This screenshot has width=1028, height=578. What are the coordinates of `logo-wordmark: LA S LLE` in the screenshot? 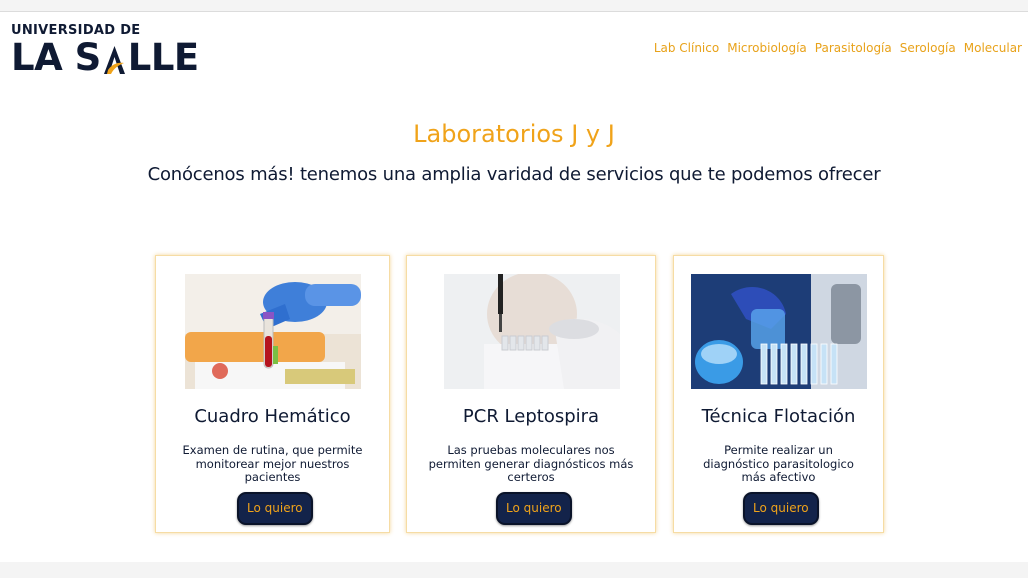 It's located at (105, 57).